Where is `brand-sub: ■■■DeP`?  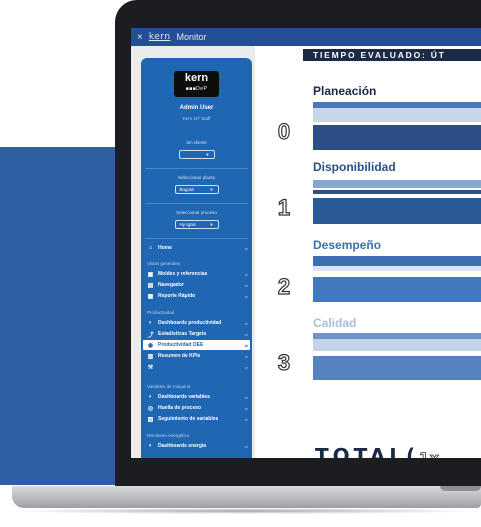
brand-sub: ■■■DeP is located at coordinates (196, 89).